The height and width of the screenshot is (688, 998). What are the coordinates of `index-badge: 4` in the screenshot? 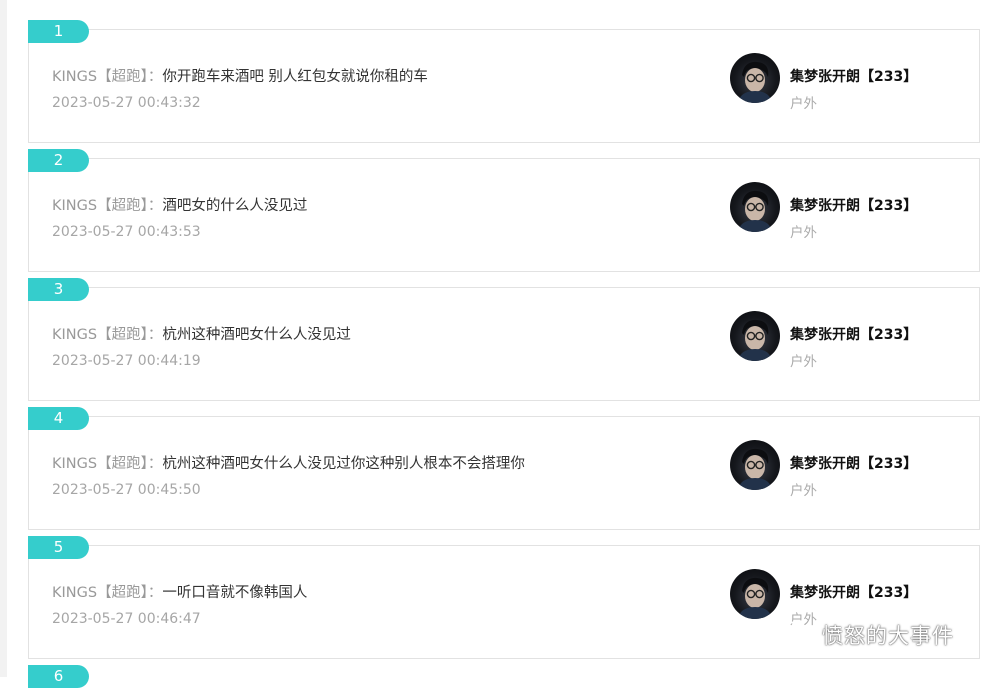 It's located at (58, 418).